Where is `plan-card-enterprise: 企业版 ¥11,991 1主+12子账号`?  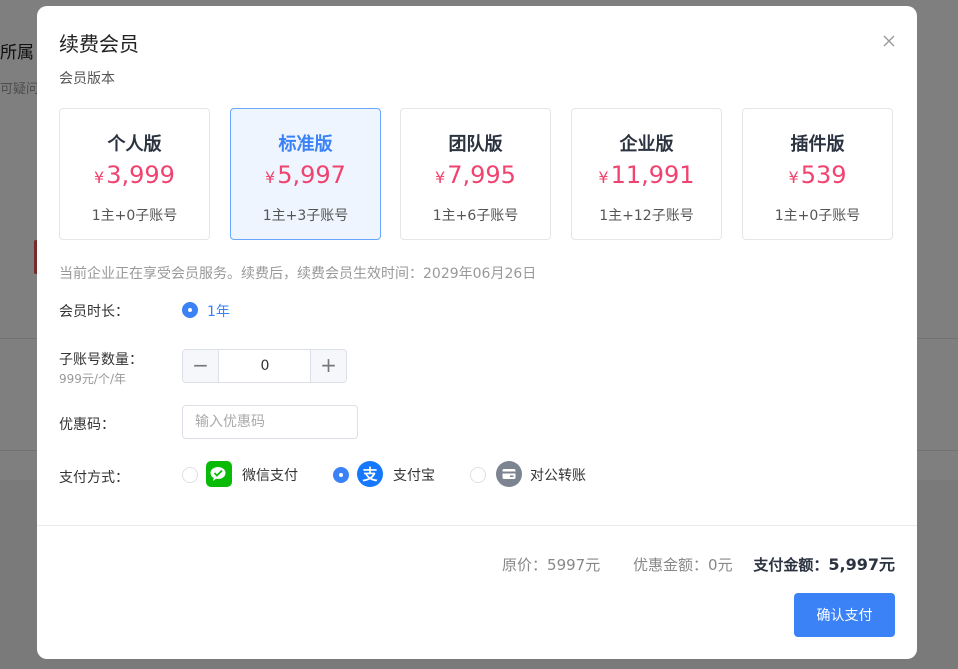 plan-card-enterprise: 企业版 ¥11,991 1主+12子账号 is located at coordinates (646, 174).